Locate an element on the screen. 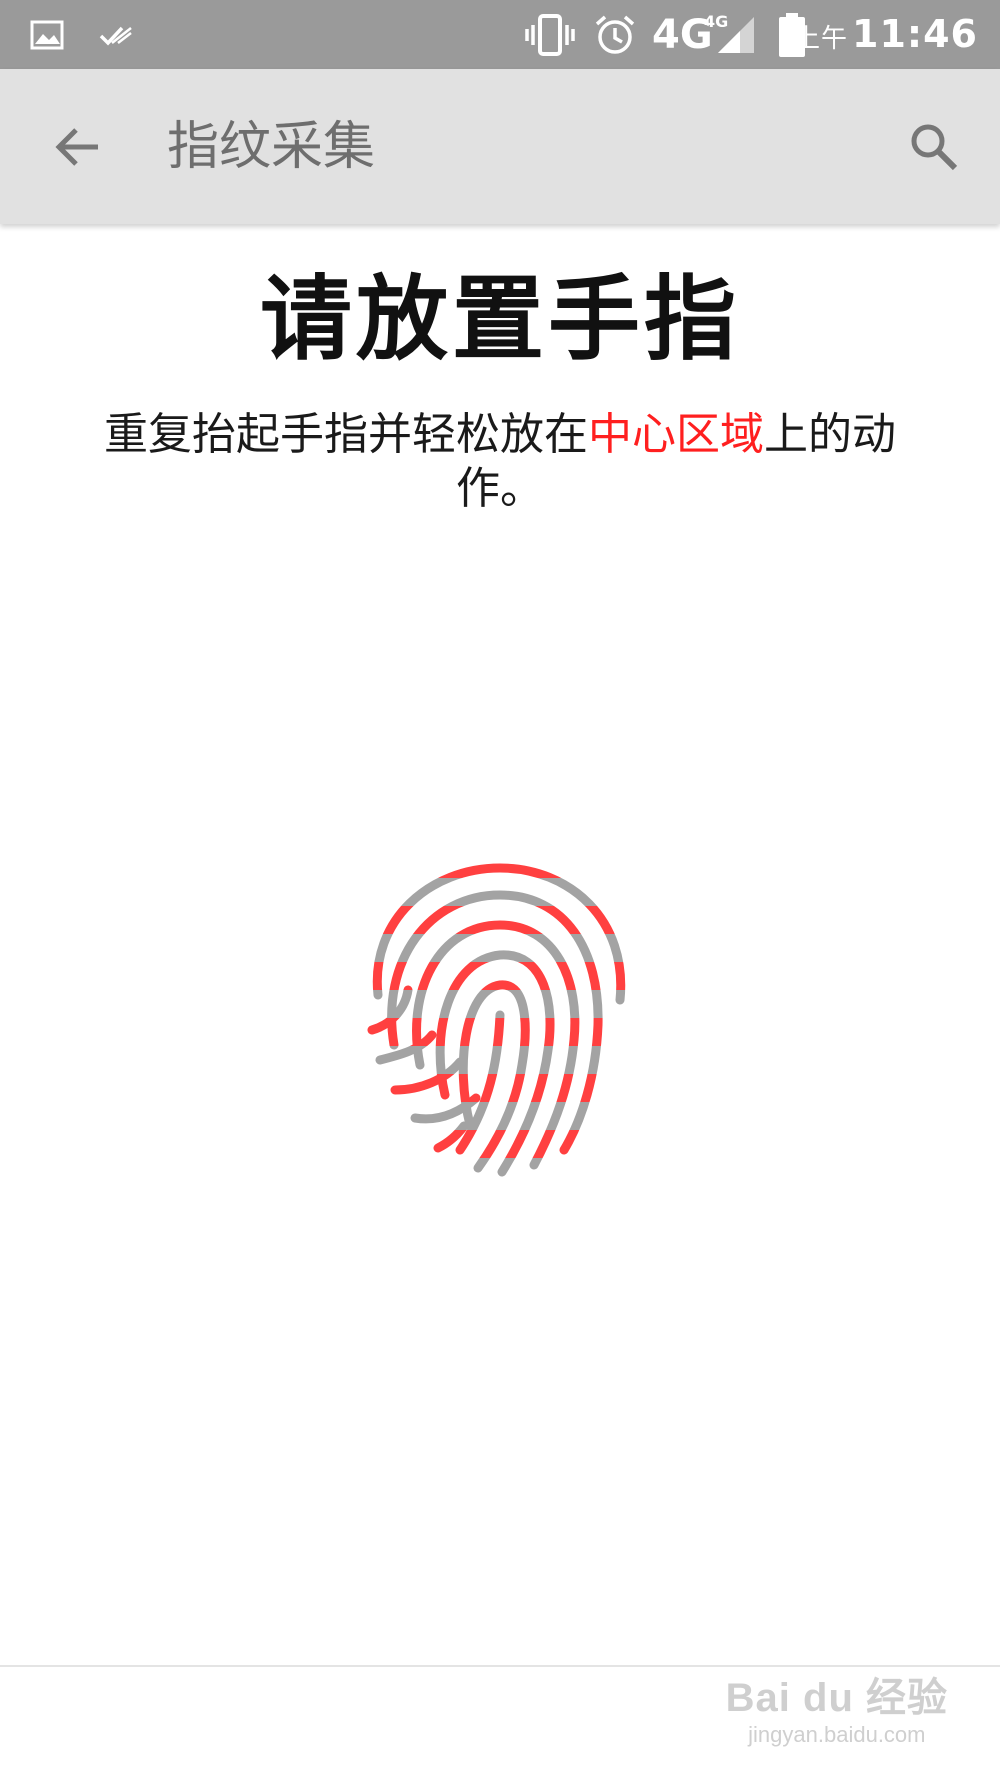 This screenshot has height=1778, width=1000. status-bar: 4G 4G 上午 11:46 is located at coordinates (500, 34).